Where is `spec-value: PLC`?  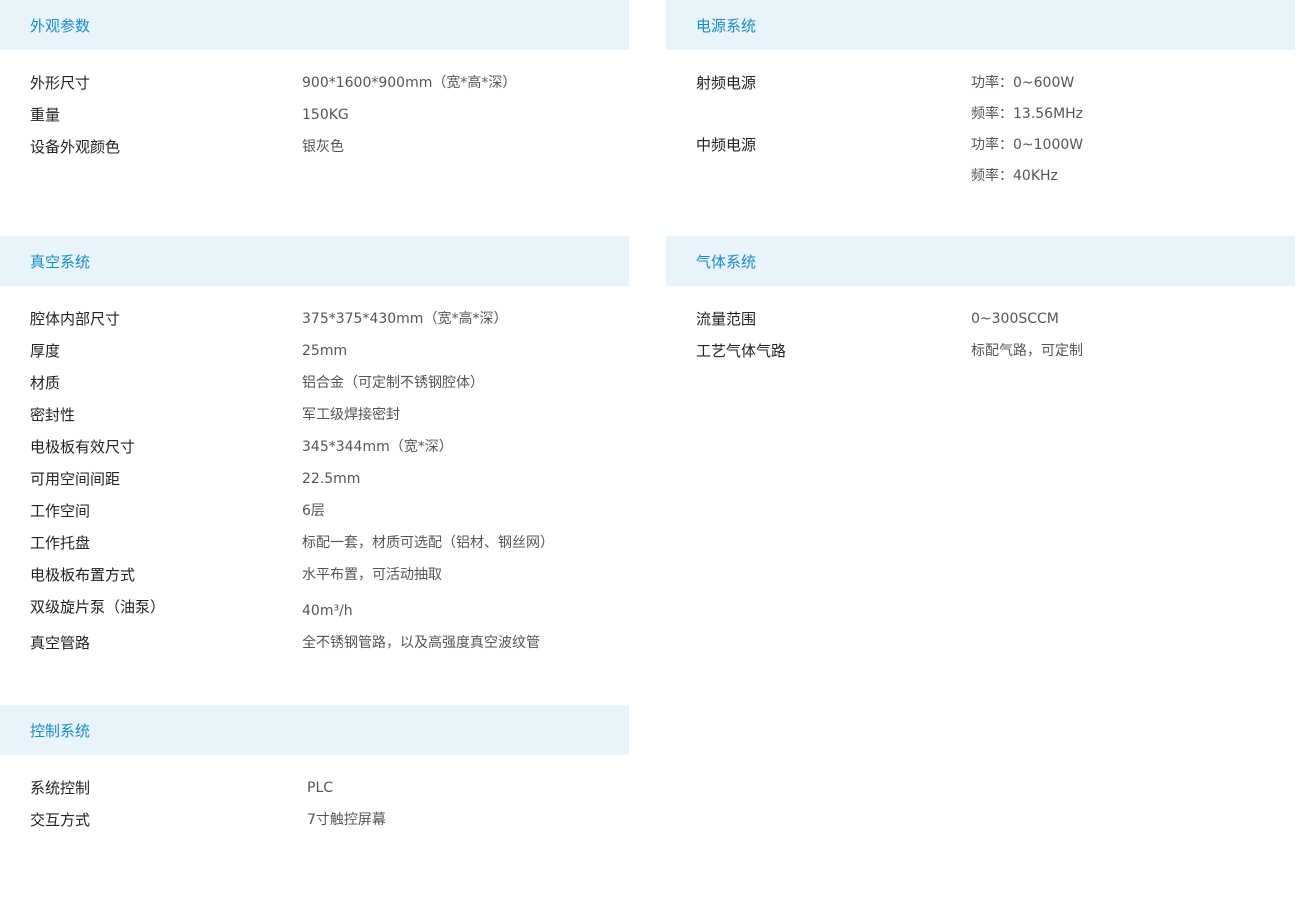
spec-value: PLC is located at coordinates (320, 788).